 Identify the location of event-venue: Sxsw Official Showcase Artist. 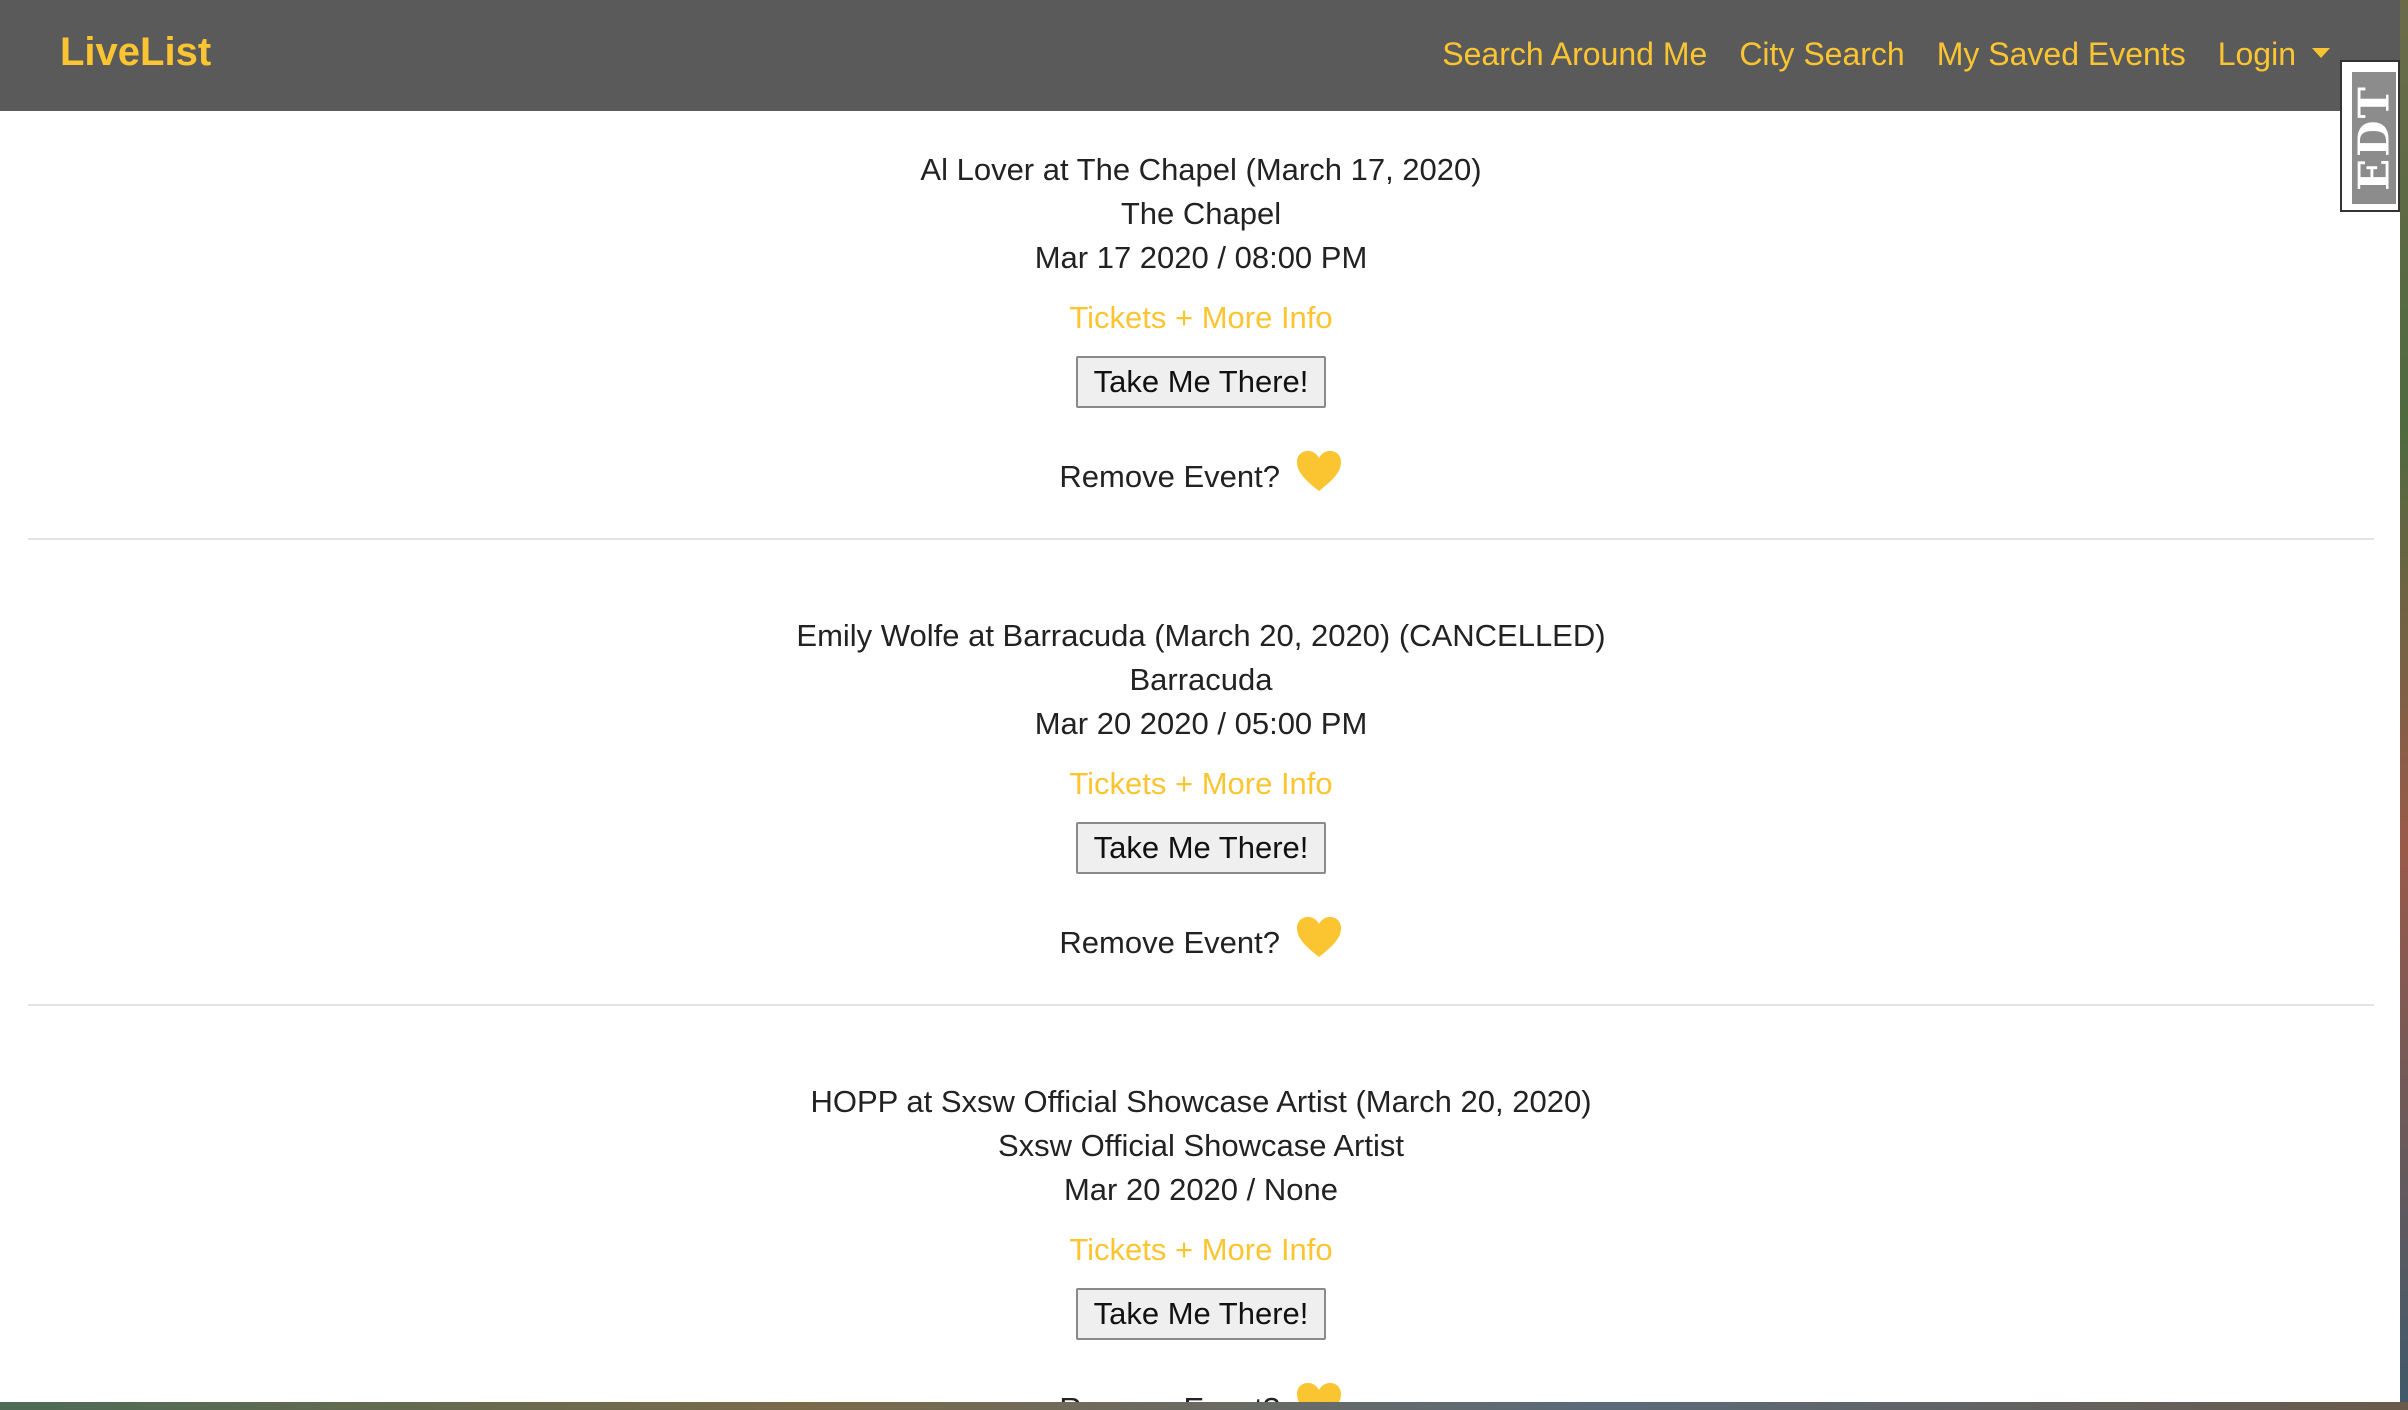
(1200, 1145).